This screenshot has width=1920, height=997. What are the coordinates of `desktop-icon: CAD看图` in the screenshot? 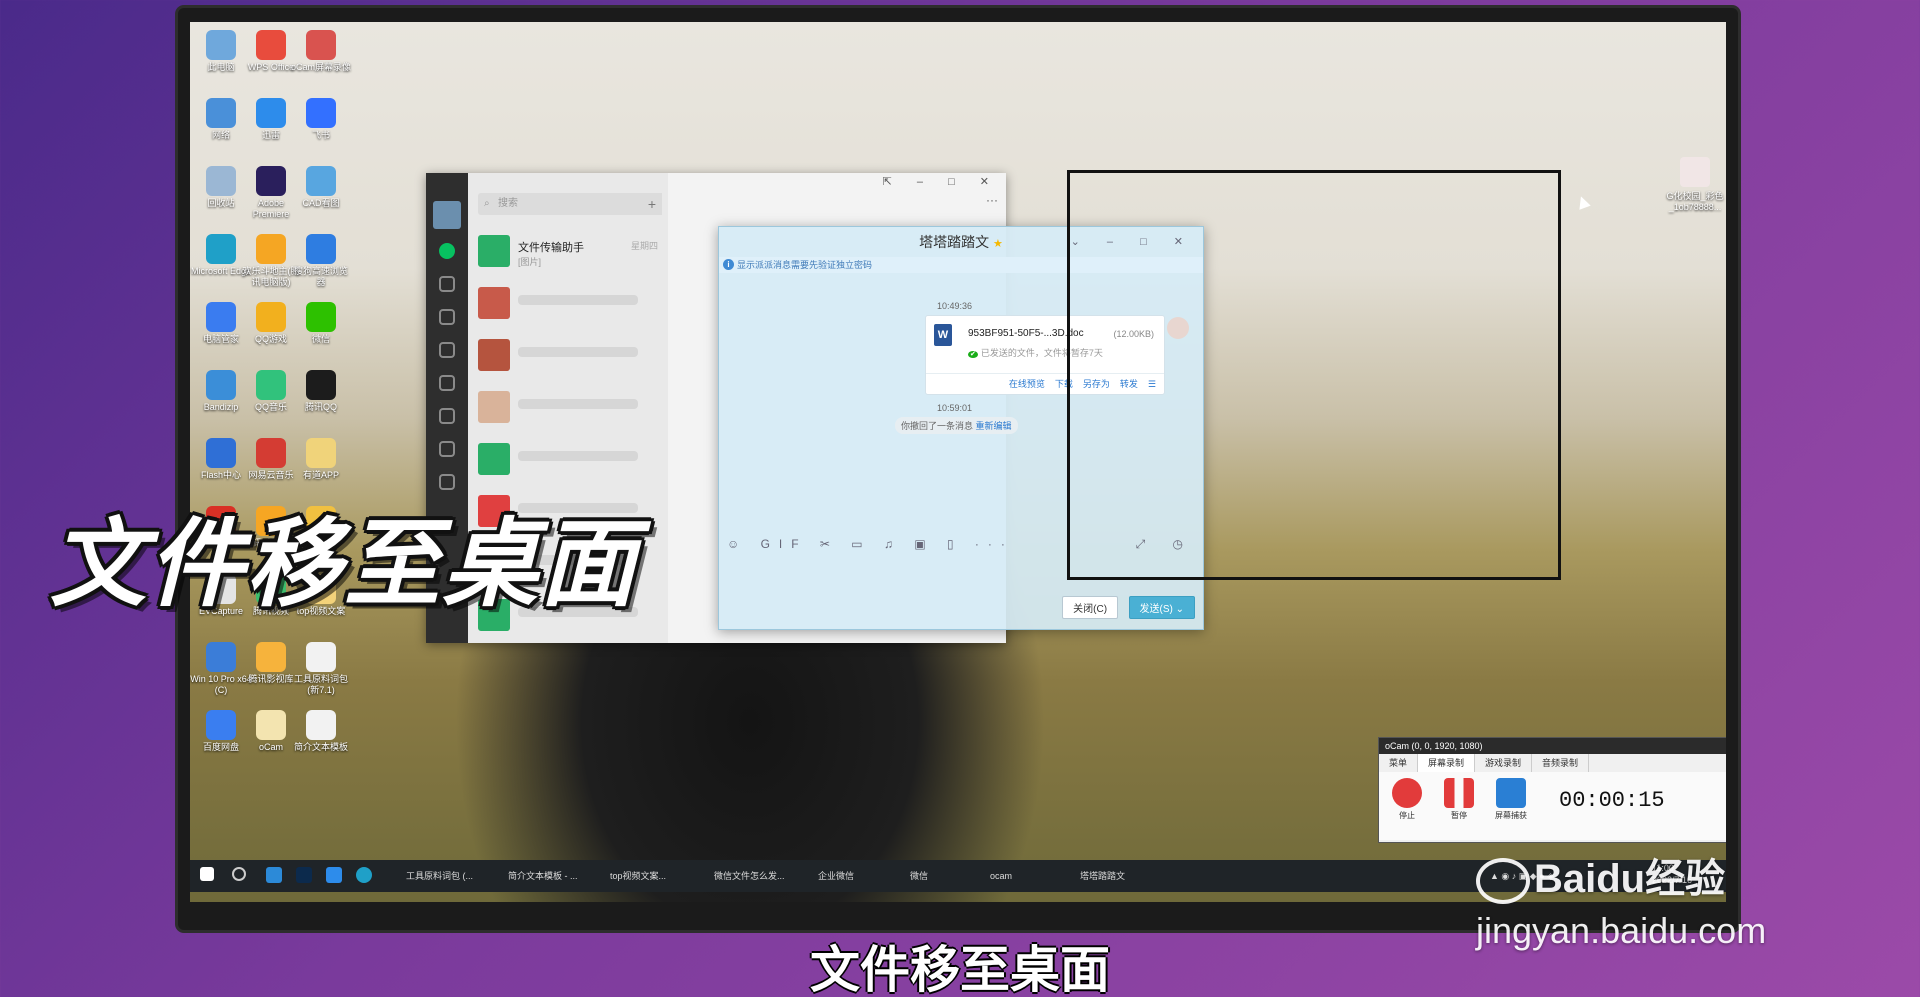 It's located at (321, 187).